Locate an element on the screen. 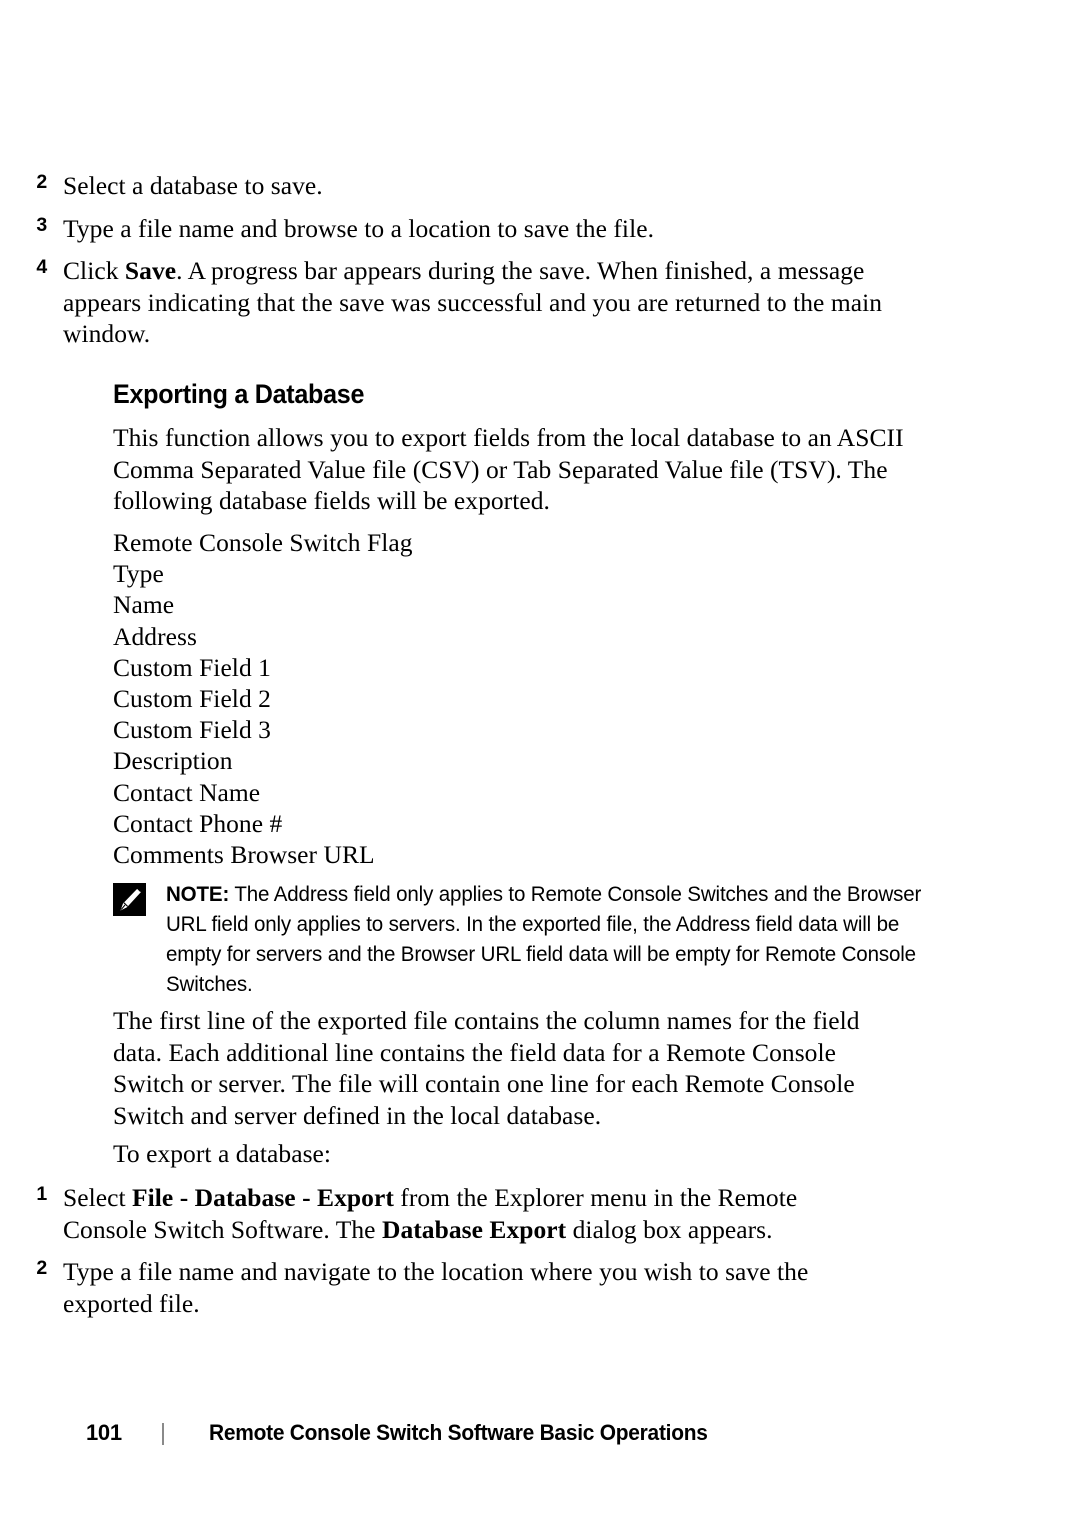  list-item: Name is located at coordinates (144, 605).